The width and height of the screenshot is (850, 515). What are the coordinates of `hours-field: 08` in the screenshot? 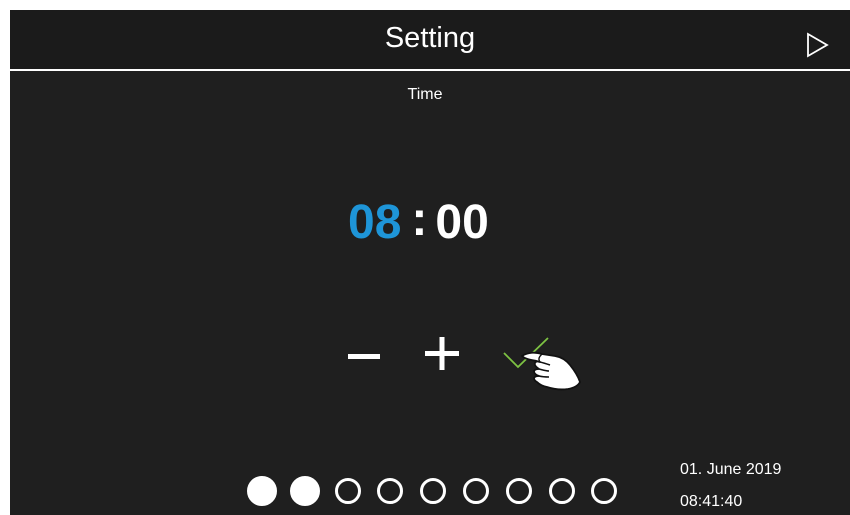 It's located at (374, 223).